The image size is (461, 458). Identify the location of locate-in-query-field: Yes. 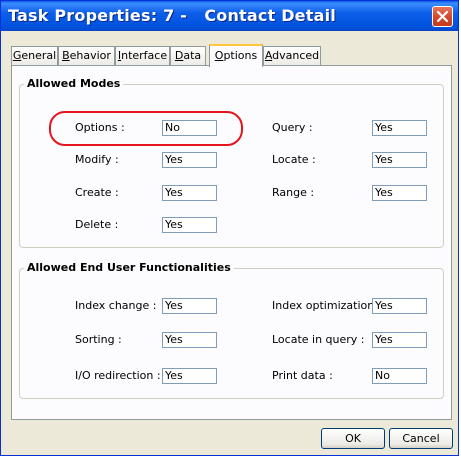
(399, 340).